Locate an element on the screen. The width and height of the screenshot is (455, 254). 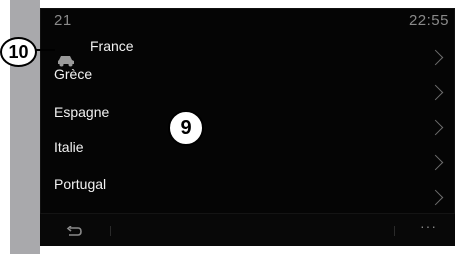
list-item-france: France is located at coordinates (112, 46).